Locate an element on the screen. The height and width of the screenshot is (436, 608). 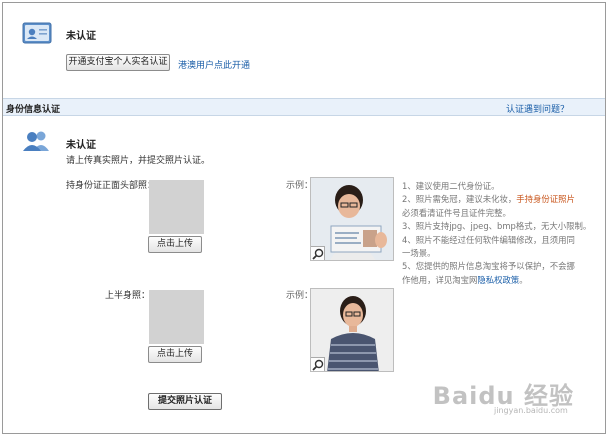
id-example-photo is located at coordinates (352, 219).